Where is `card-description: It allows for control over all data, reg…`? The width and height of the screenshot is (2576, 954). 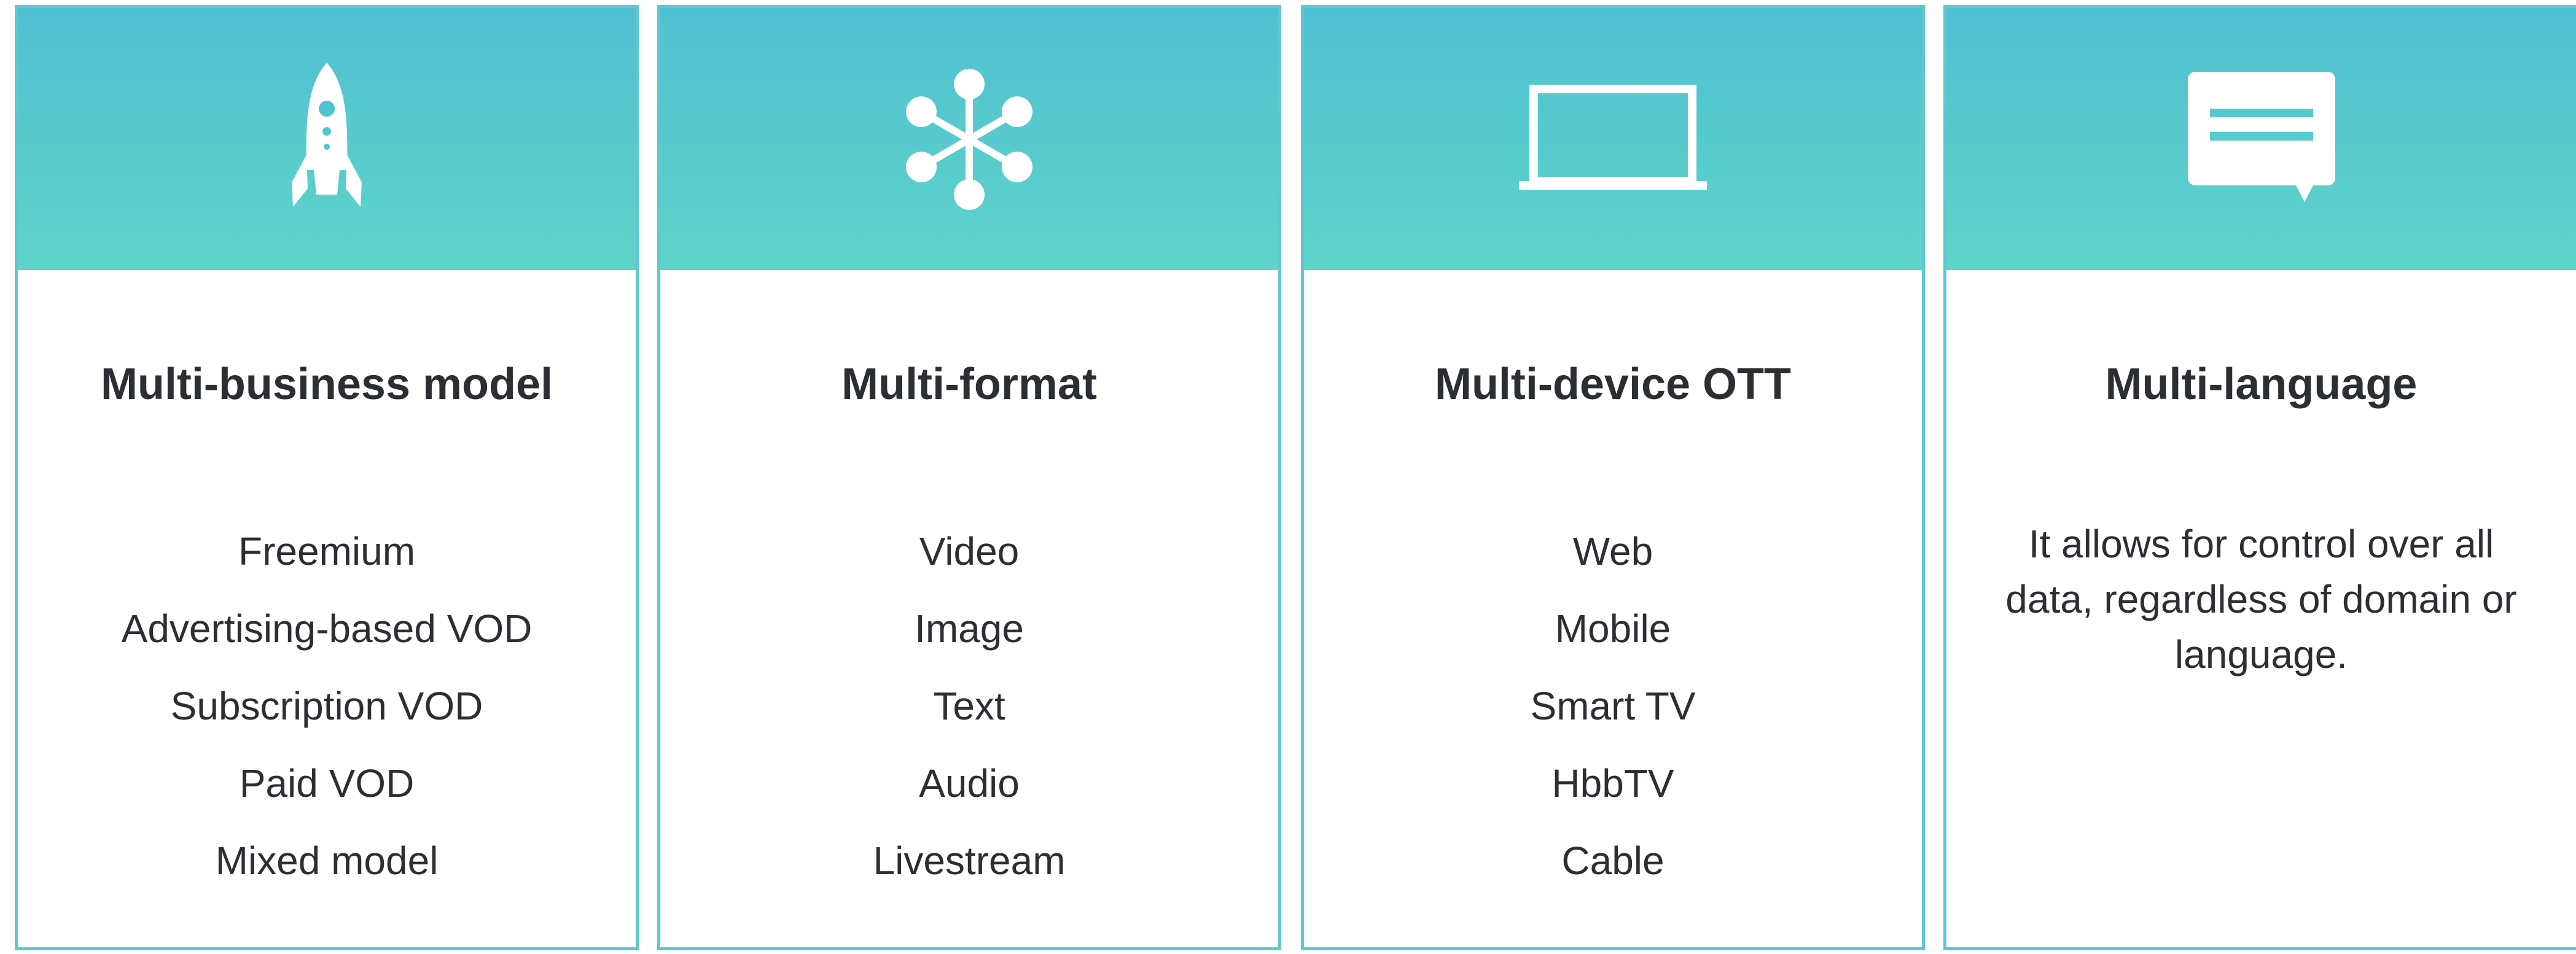 card-description: It allows for control over all data, reg… is located at coordinates (2261, 599).